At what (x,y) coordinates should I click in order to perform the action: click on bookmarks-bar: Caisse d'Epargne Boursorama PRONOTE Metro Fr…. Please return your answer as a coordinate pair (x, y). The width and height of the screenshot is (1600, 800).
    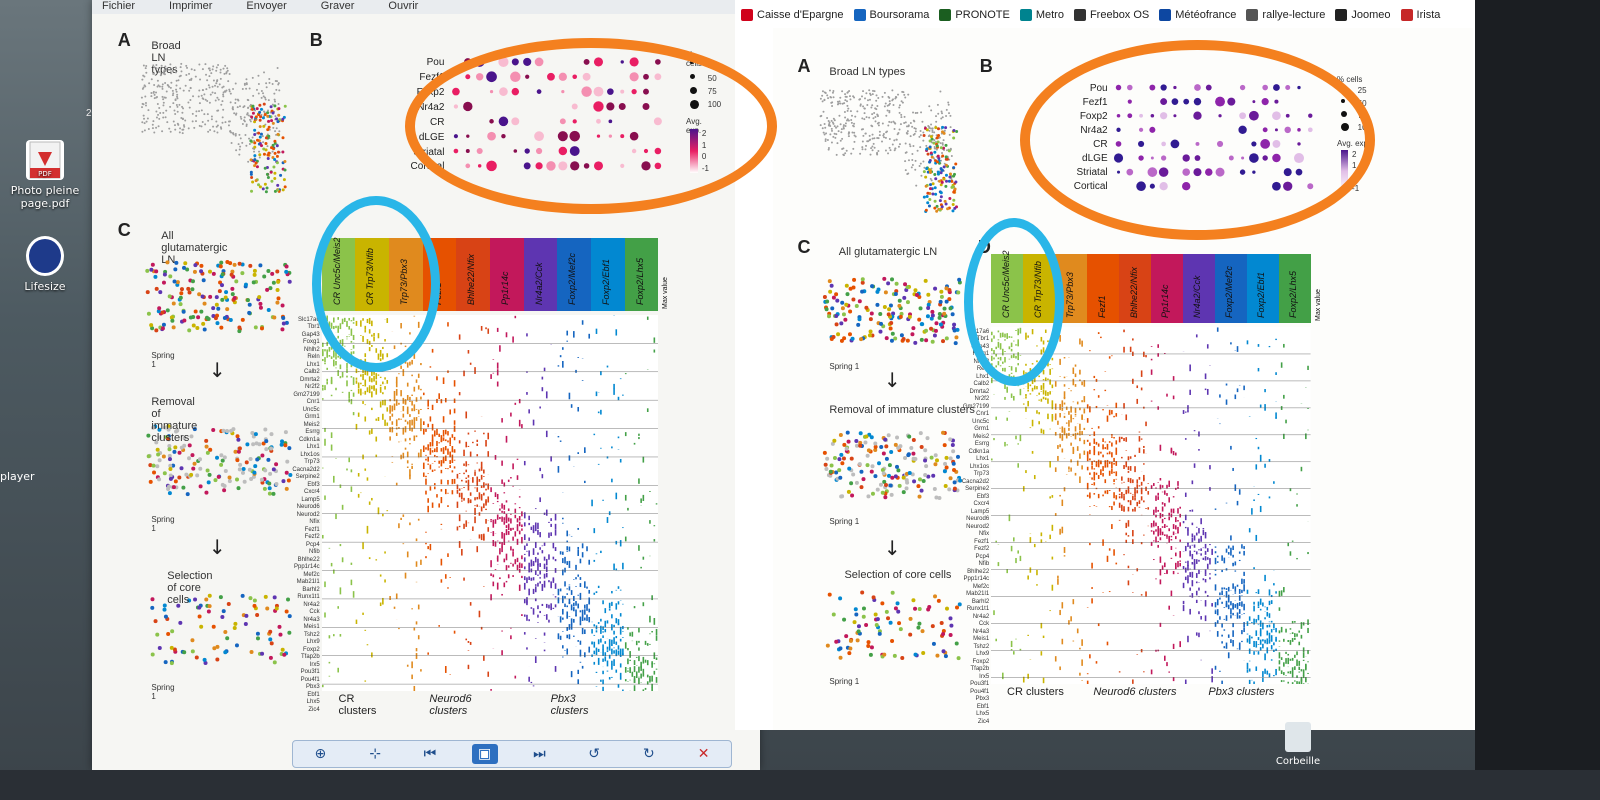
    Looking at the image, I should click on (1105, 15).